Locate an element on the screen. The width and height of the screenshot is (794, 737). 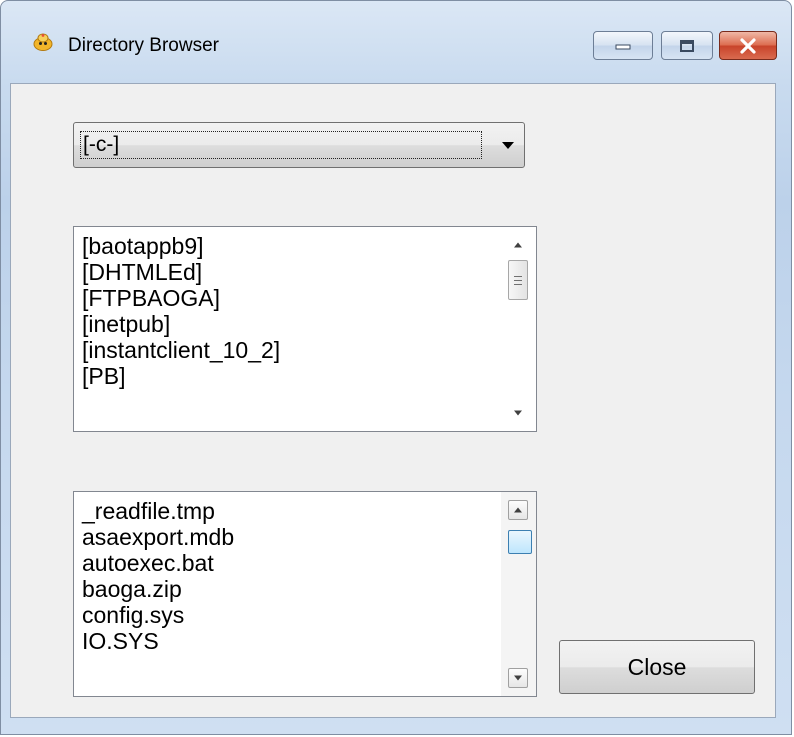
window-title: Directory Browser is located at coordinates (143, 45).